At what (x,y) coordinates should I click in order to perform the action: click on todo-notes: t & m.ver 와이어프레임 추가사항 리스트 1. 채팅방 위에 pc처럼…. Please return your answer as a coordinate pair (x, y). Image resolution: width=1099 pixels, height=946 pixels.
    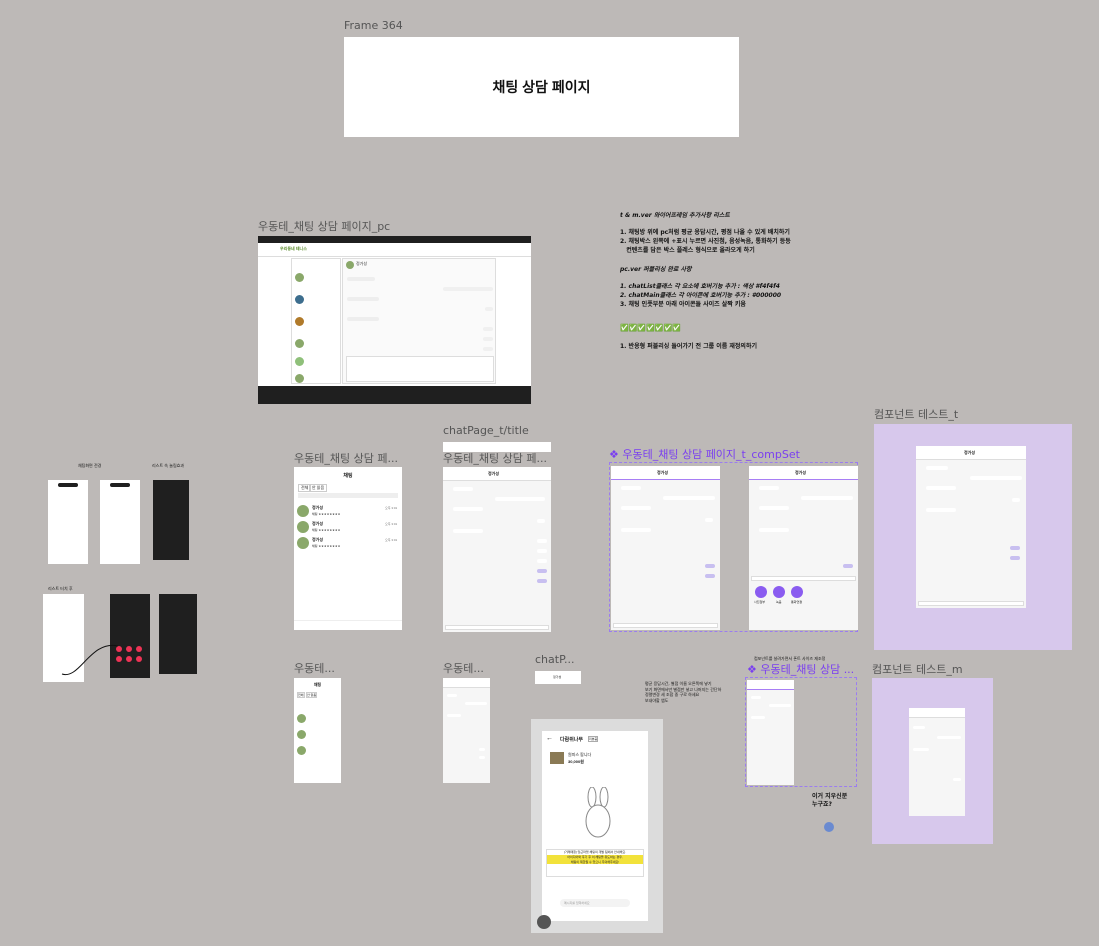
    Looking at the image, I should click on (740, 281).